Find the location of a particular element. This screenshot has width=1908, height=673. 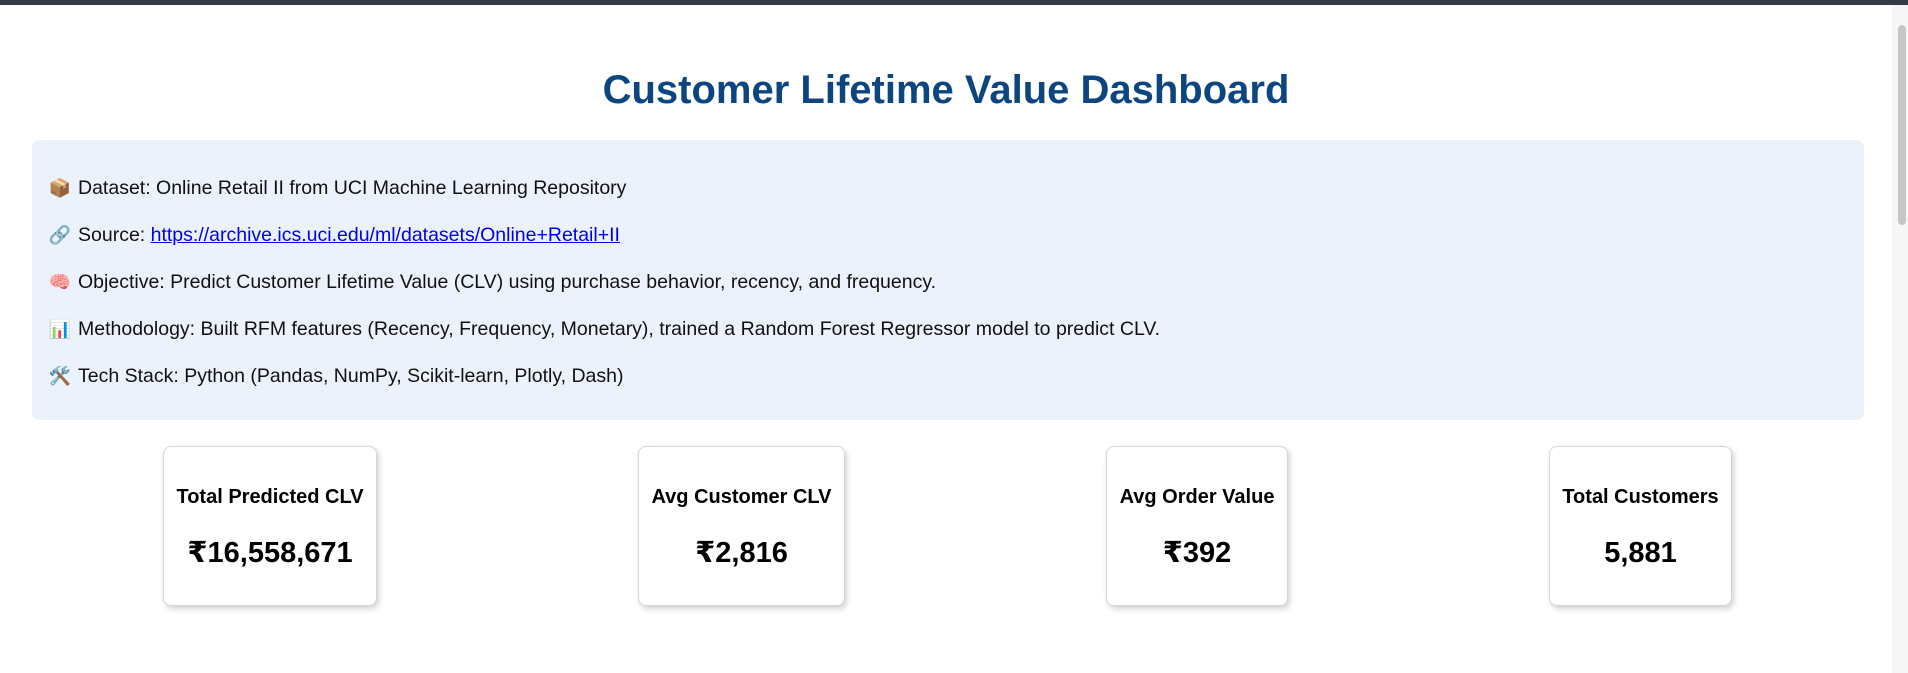

kpi-value: 5,881 is located at coordinates (1640, 553).